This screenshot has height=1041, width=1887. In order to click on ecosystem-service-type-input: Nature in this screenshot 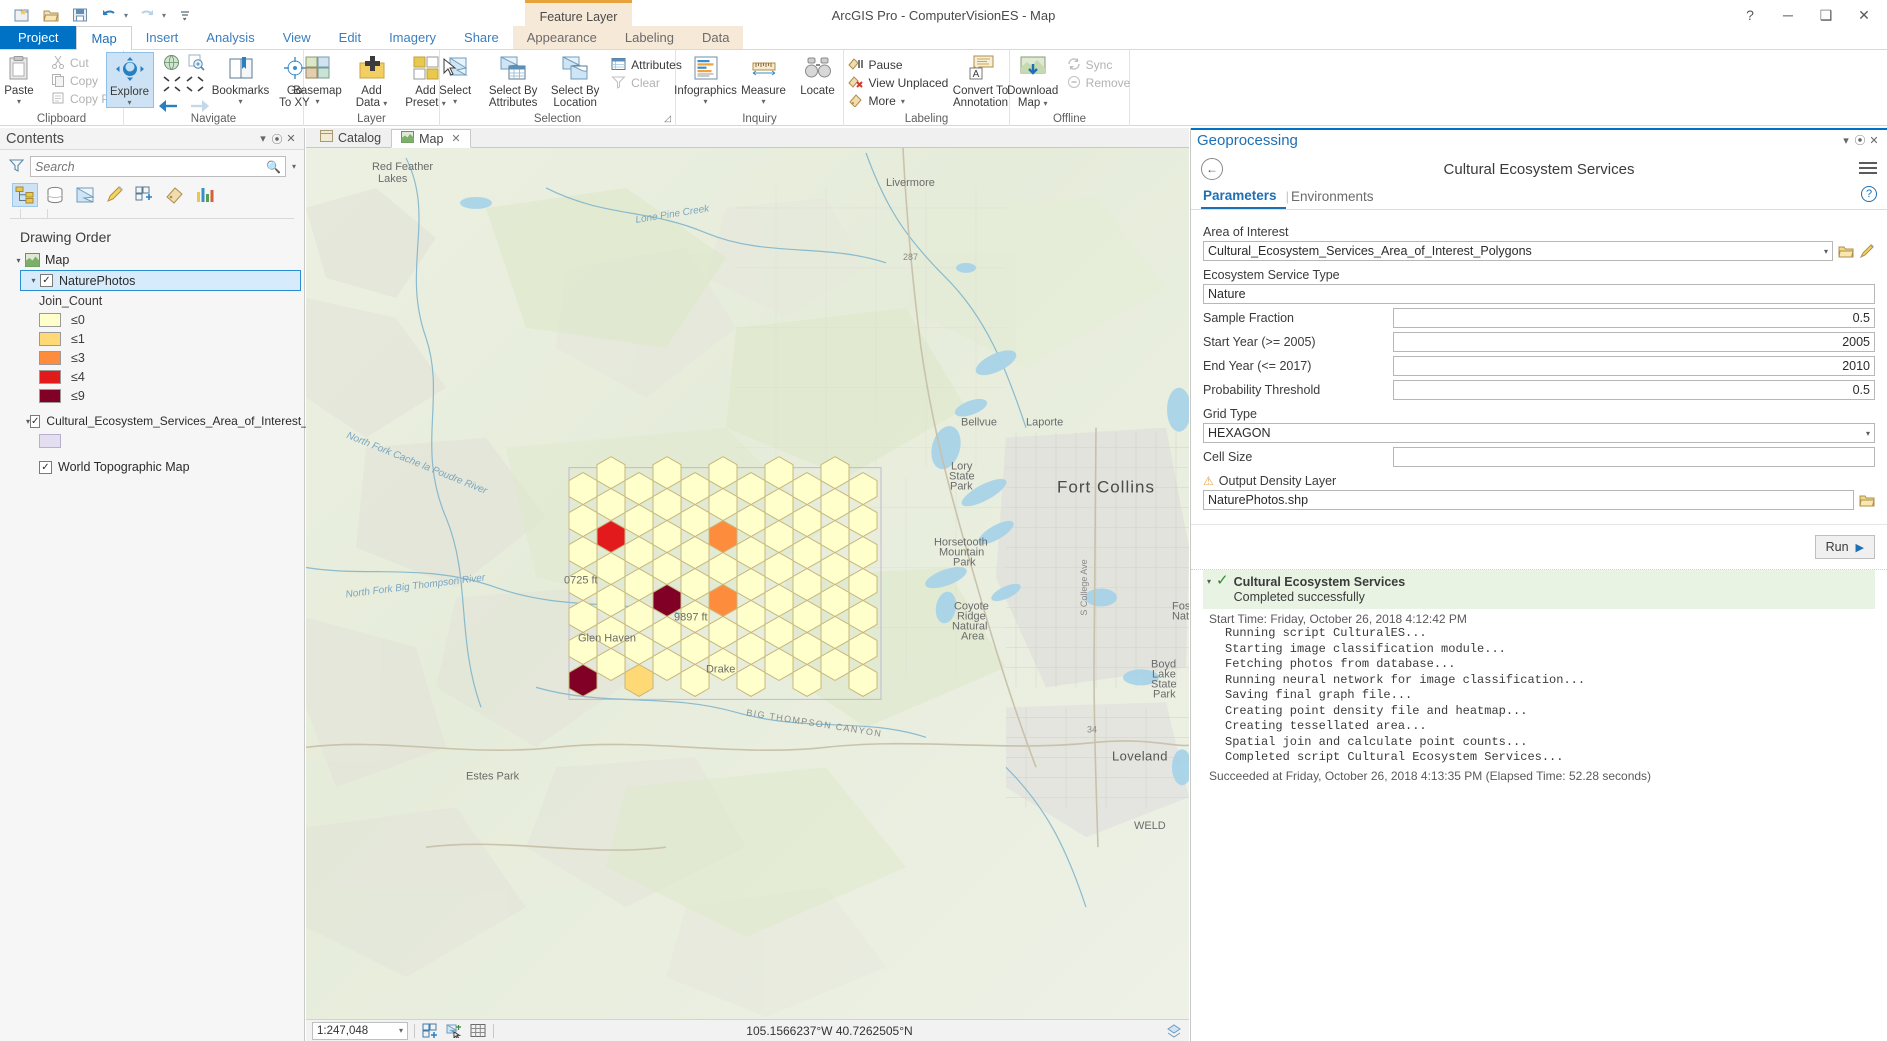, I will do `click(1539, 294)`.